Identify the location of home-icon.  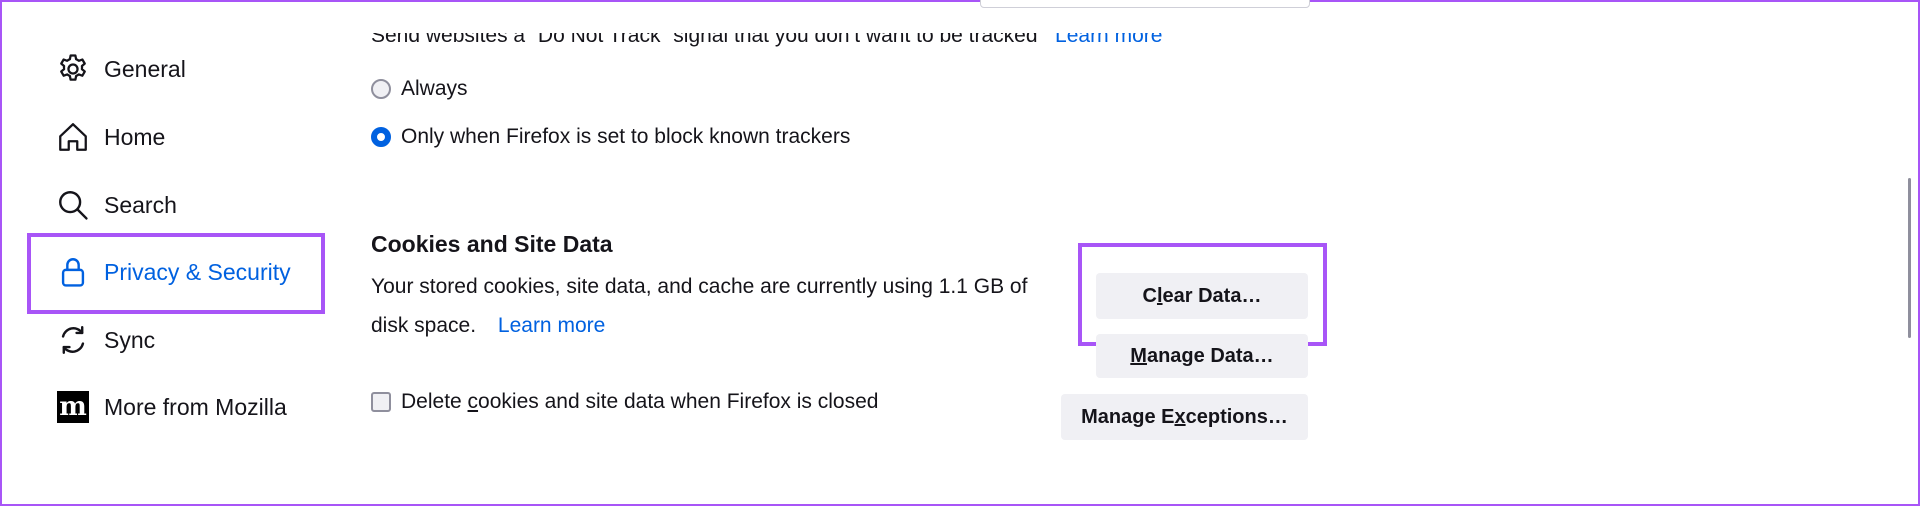
(73, 137).